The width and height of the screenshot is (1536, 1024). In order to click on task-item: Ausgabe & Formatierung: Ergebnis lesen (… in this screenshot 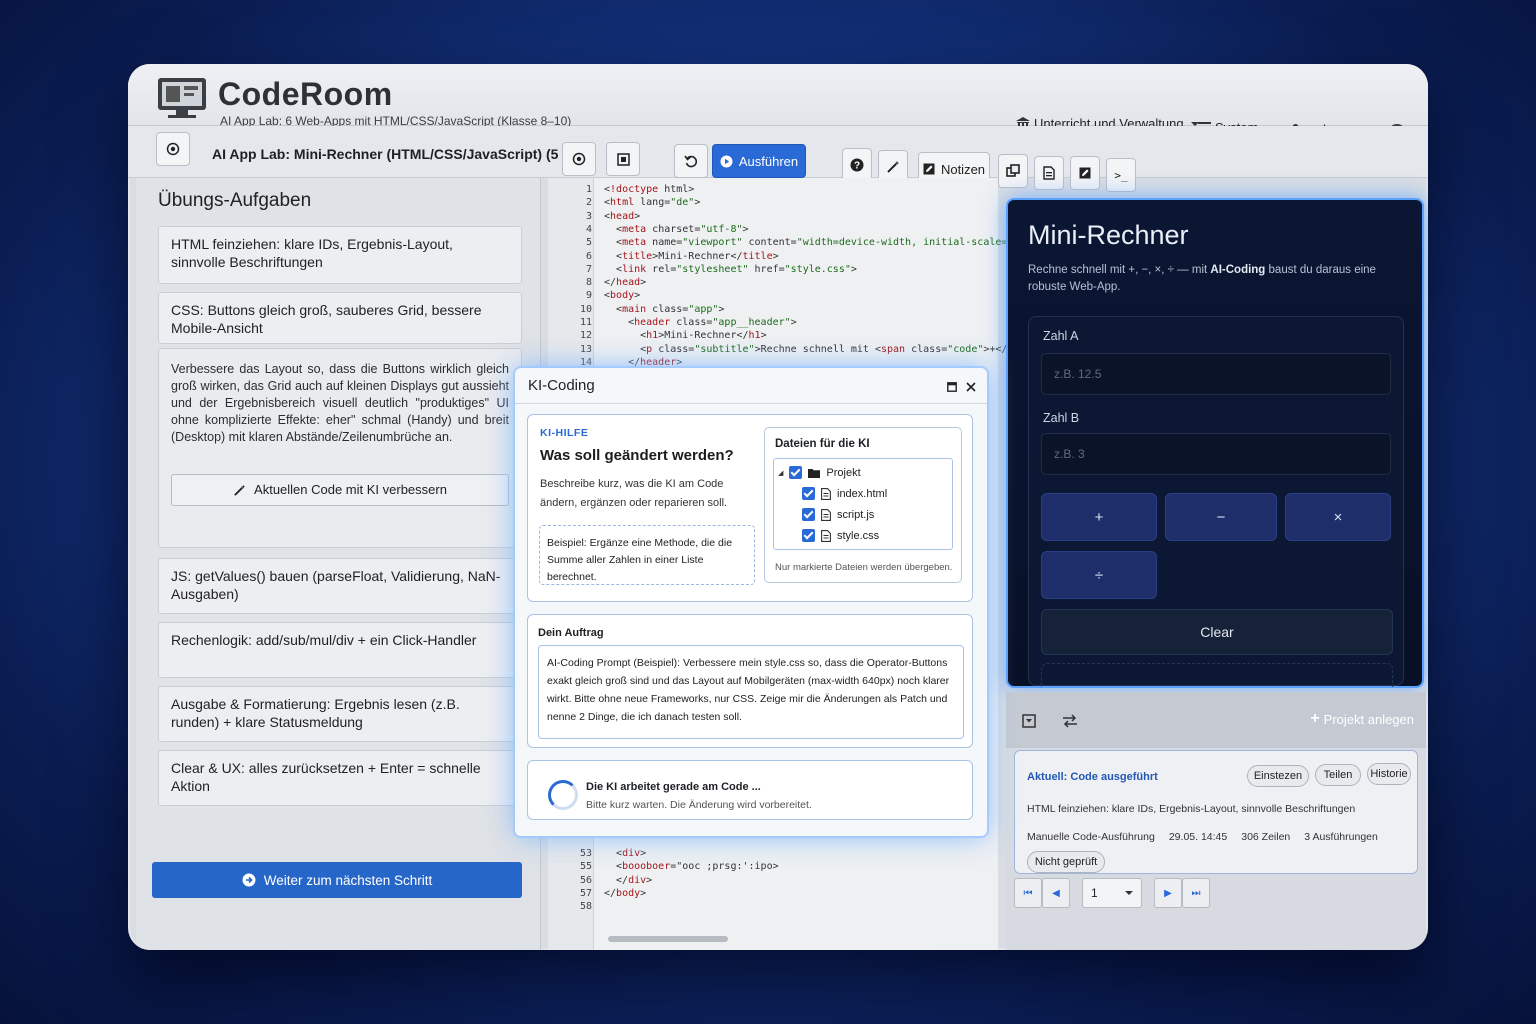, I will do `click(340, 714)`.